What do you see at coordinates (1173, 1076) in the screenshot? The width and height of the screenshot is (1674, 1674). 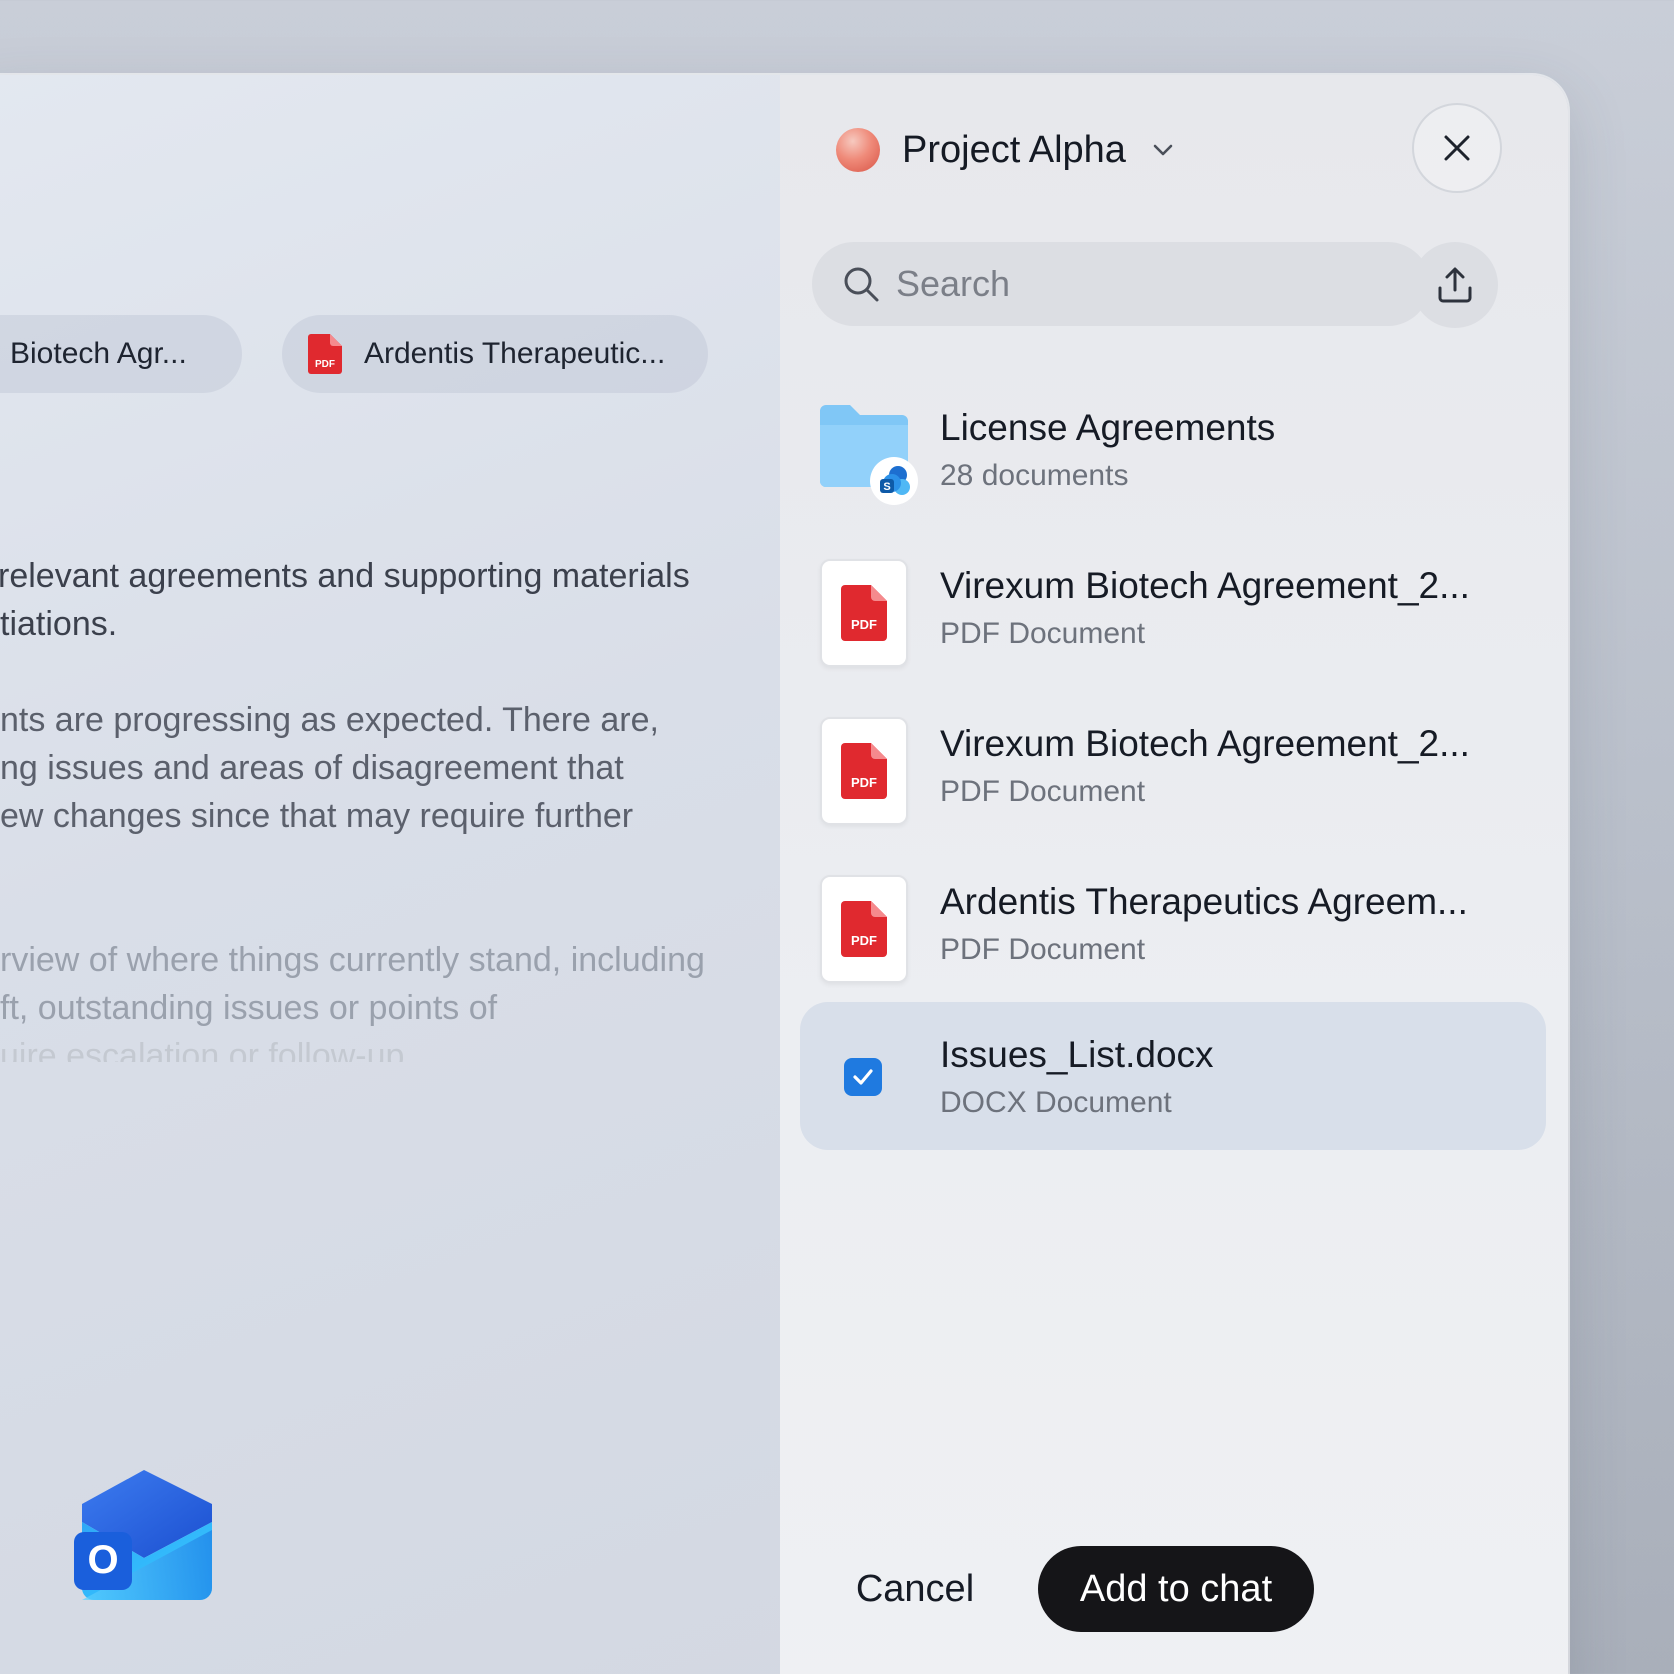 I see `list-item-docx-selected: Issues_List.docx DOCX Document` at bounding box center [1173, 1076].